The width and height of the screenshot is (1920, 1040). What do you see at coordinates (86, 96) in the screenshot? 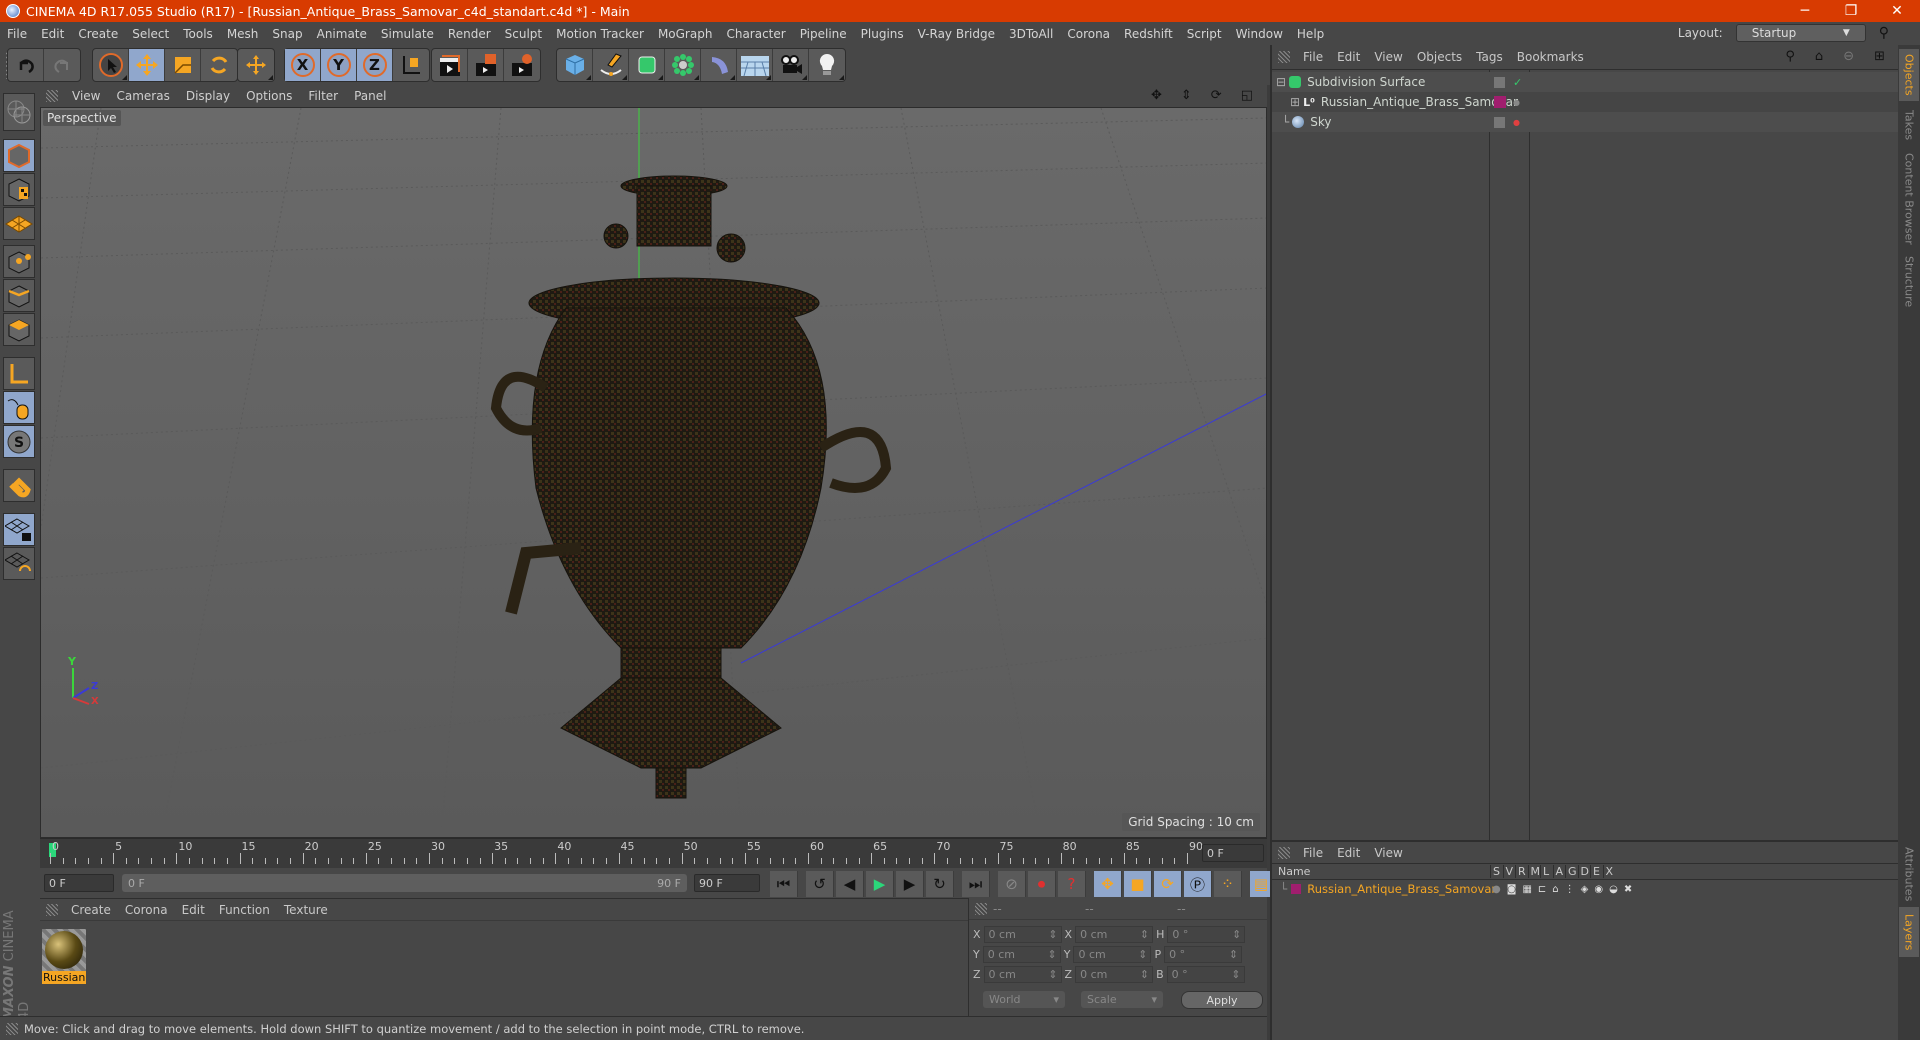
I see `viewport-menu-view: View` at bounding box center [86, 96].